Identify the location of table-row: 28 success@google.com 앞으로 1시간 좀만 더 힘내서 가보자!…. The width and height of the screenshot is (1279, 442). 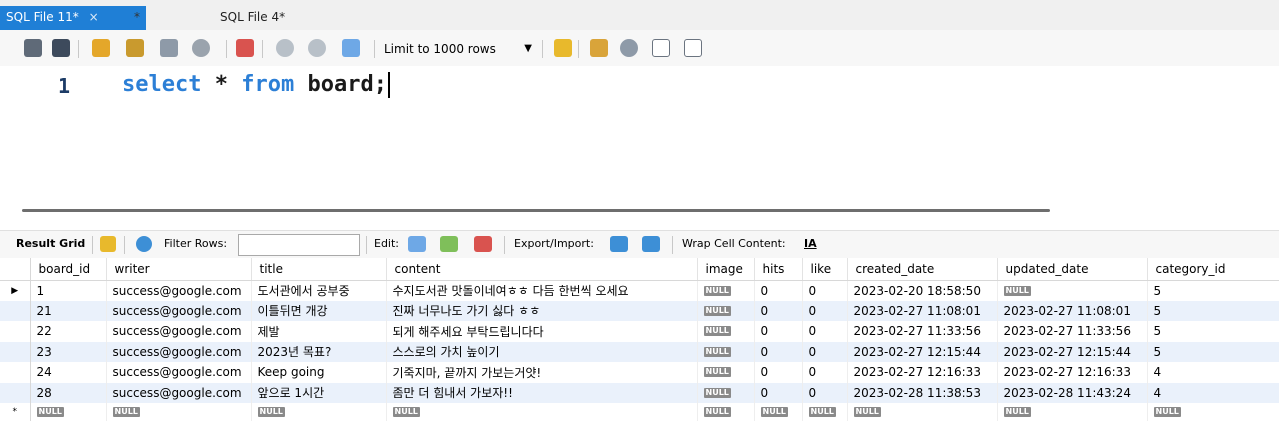
(639, 392).